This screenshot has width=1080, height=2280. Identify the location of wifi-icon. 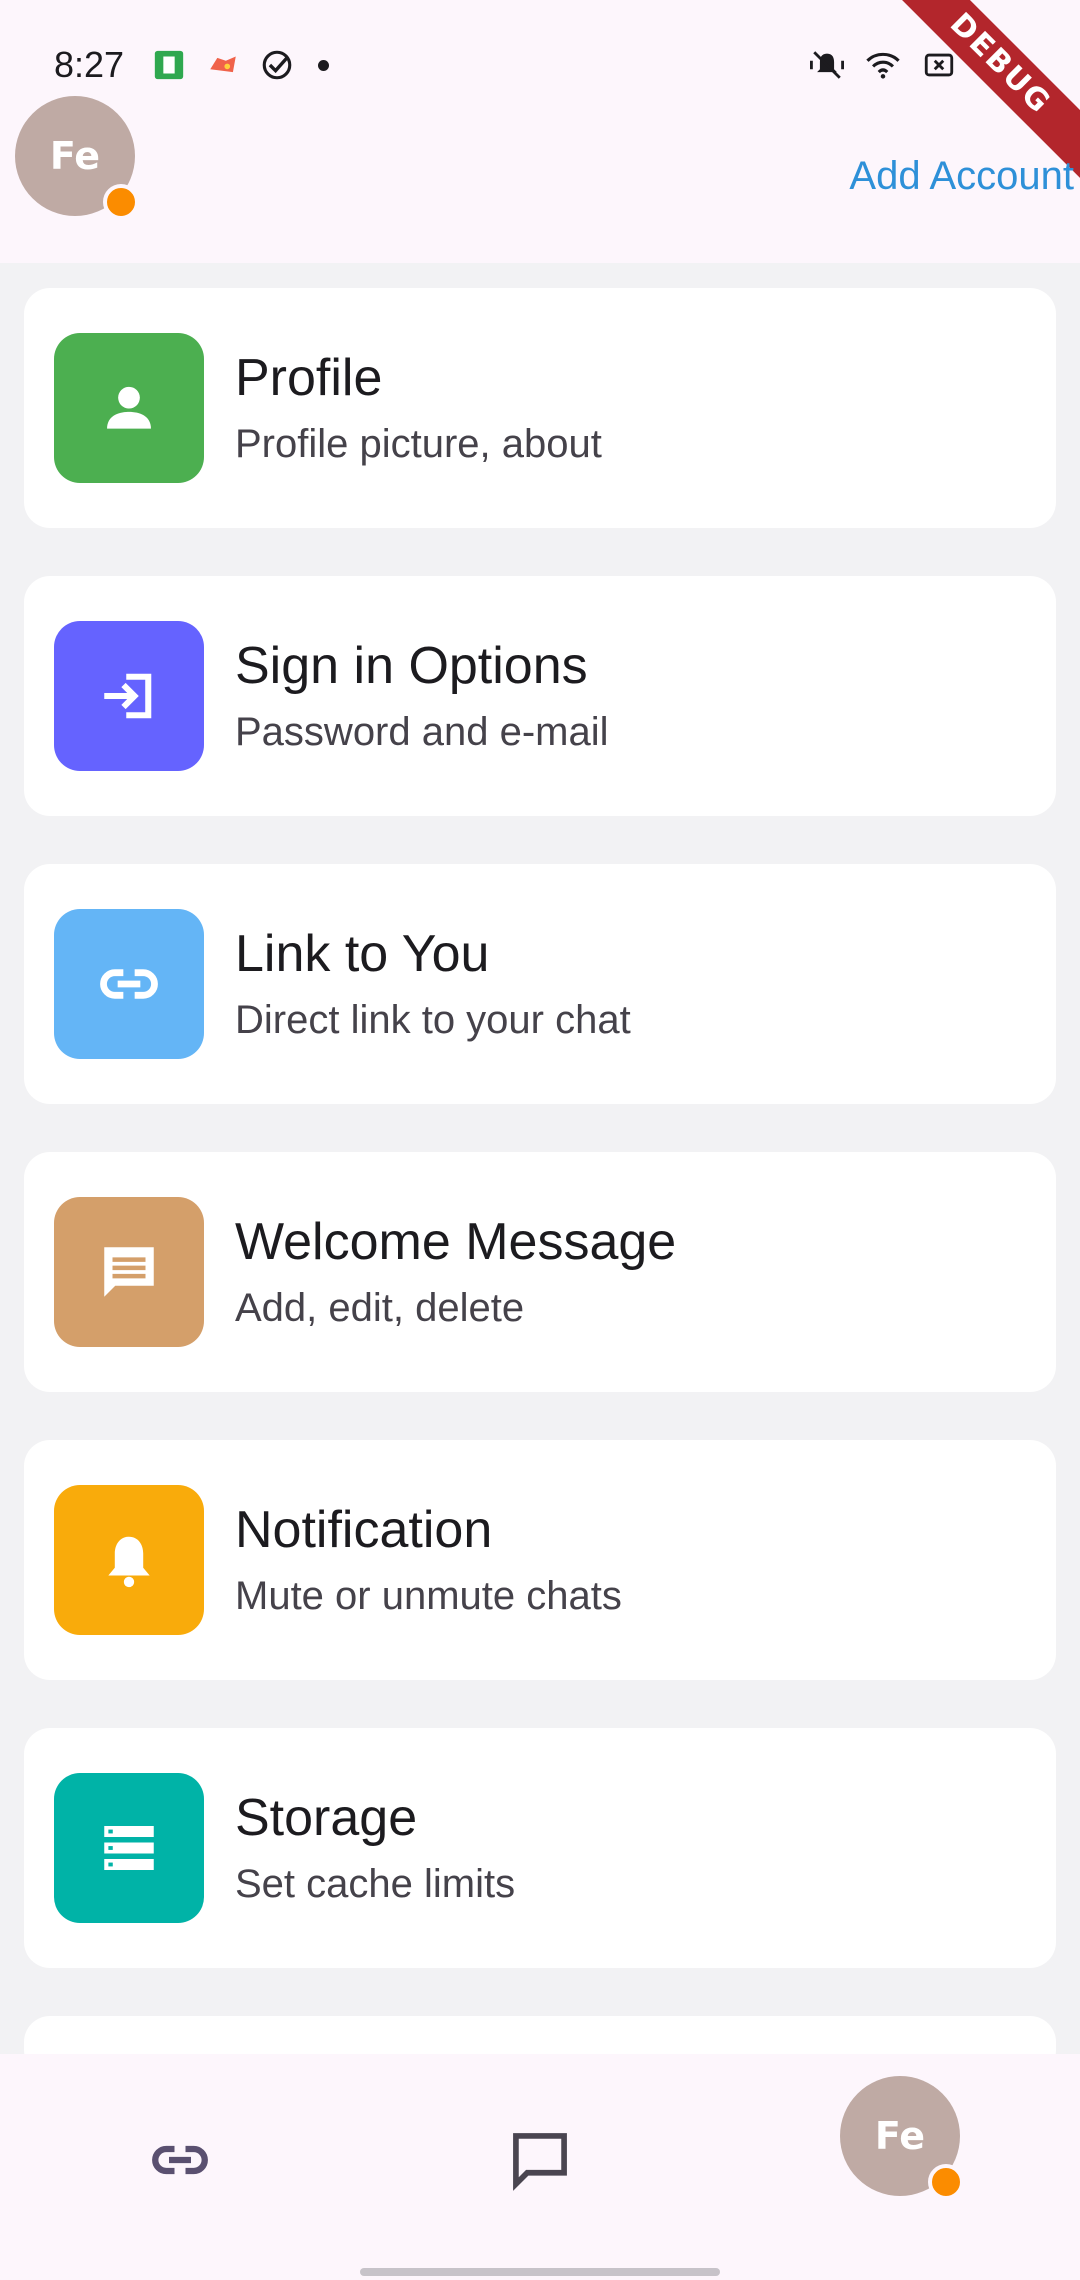
(883, 65).